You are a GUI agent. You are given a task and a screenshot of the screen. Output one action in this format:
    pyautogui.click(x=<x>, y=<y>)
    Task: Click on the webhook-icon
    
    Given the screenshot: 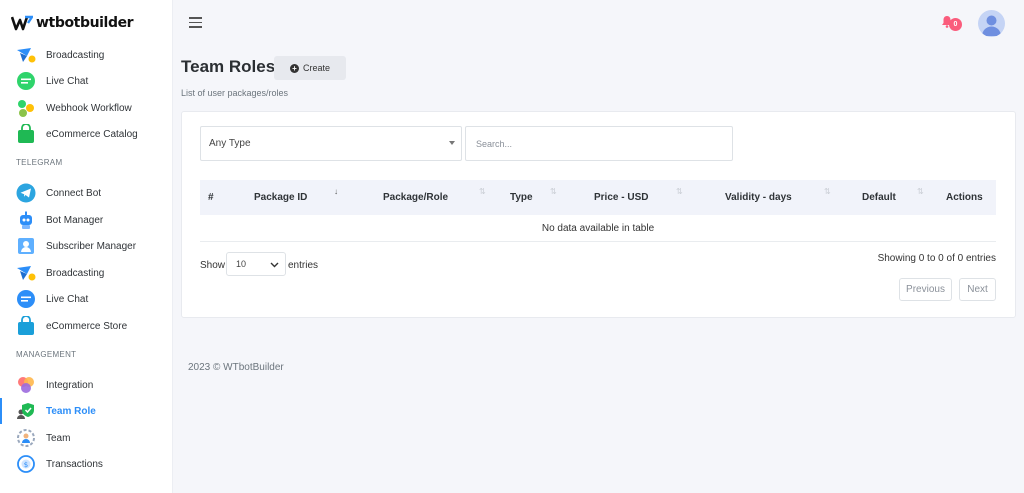 What is the action you would take?
    pyautogui.click(x=25, y=108)
    